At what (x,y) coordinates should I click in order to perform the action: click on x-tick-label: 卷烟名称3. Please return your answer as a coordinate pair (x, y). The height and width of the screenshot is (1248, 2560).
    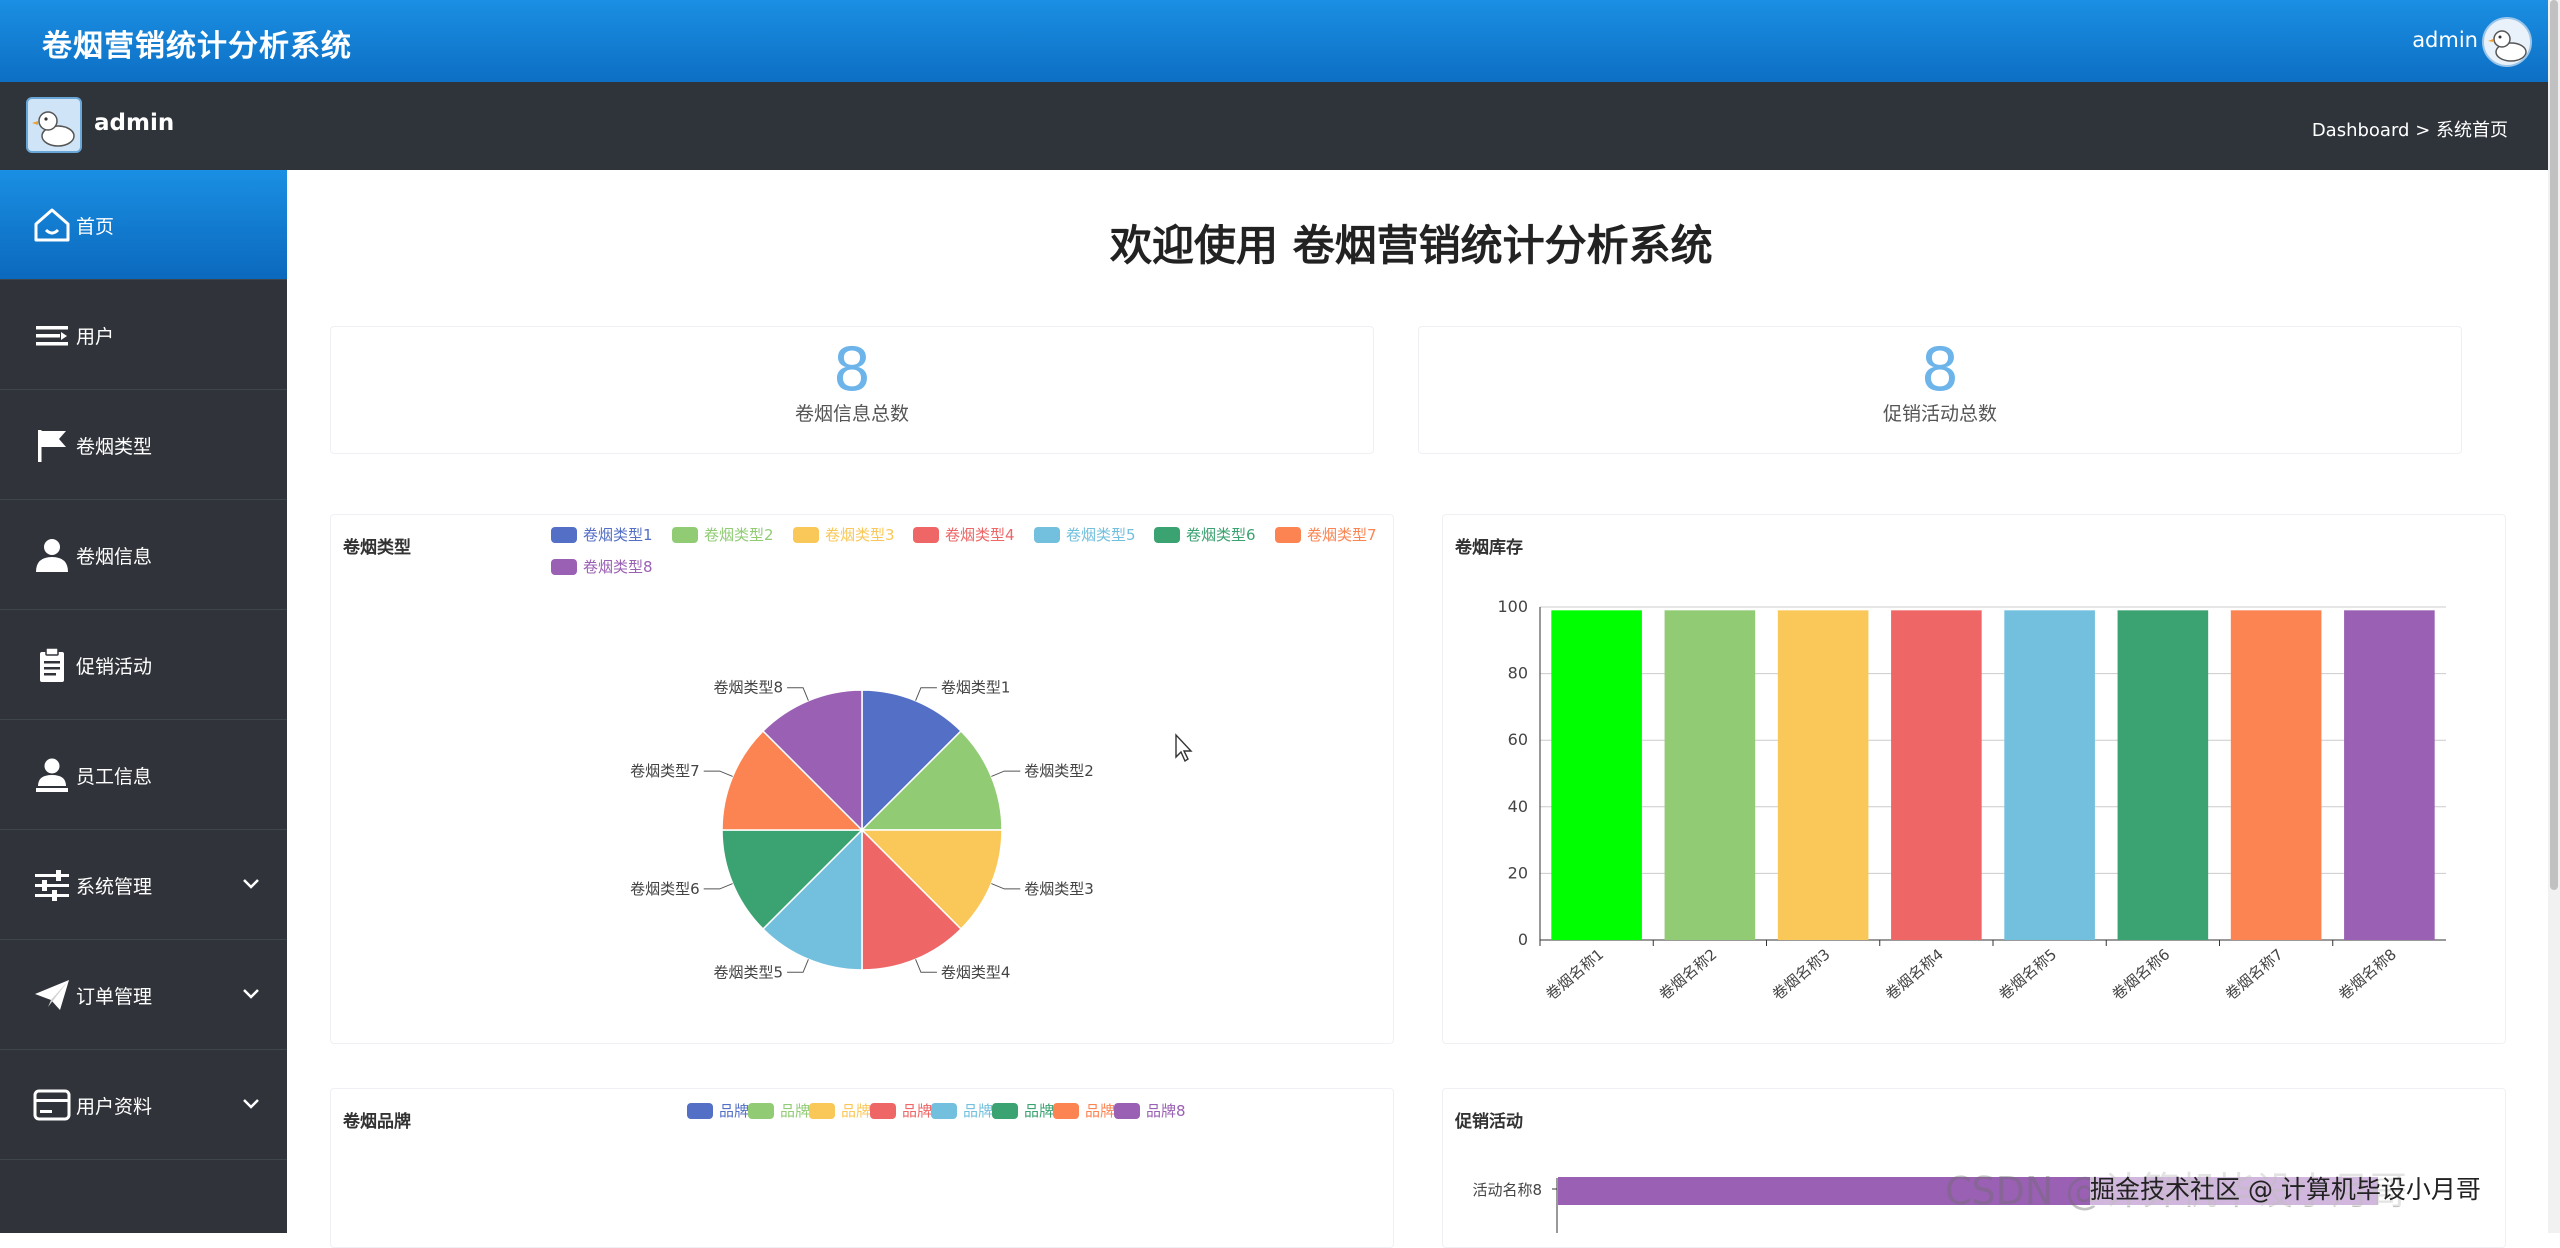
    Looking at the image, I should click on (1801, 974).